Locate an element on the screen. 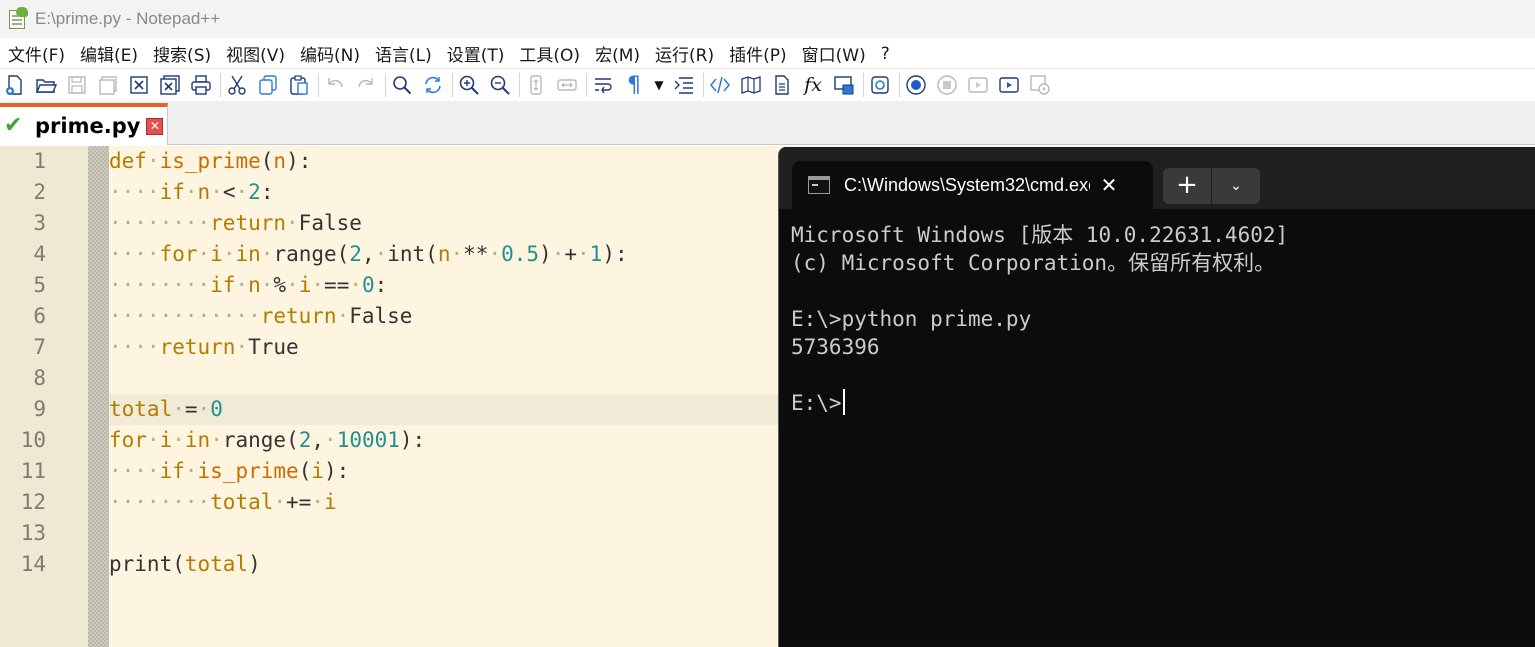  line-number: 8 is located at coordinates (39, 378).